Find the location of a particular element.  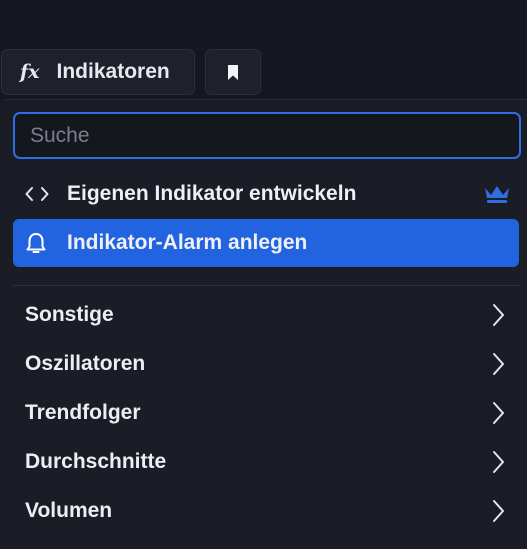

category-durchschnitte: Durchschnitte is located at coordinates (263, 461).